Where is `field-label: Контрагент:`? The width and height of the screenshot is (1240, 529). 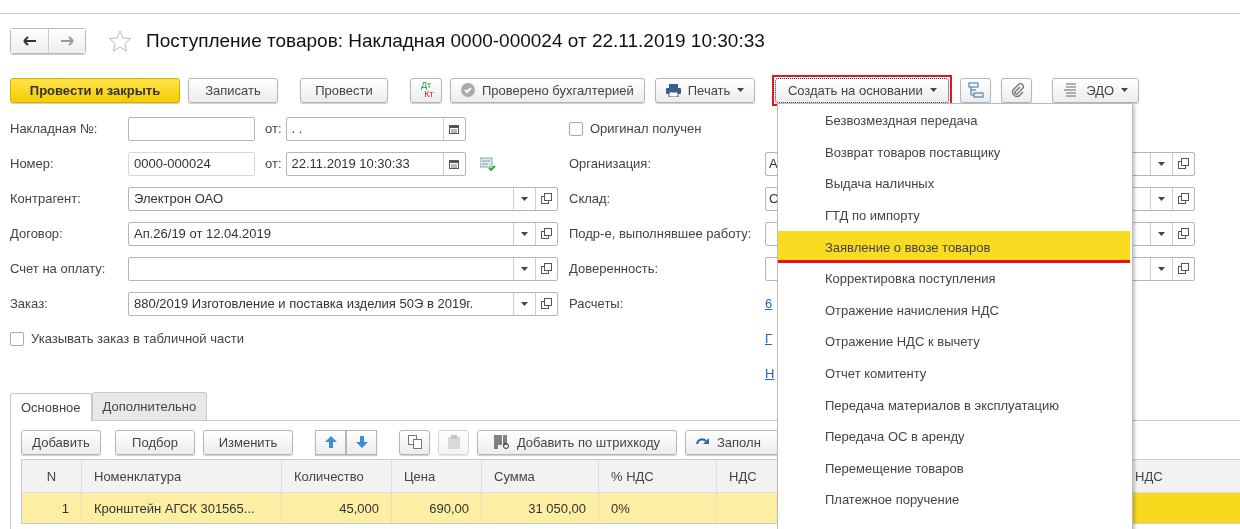 field-label: Контрагент: is located at coordinates (46, 199).